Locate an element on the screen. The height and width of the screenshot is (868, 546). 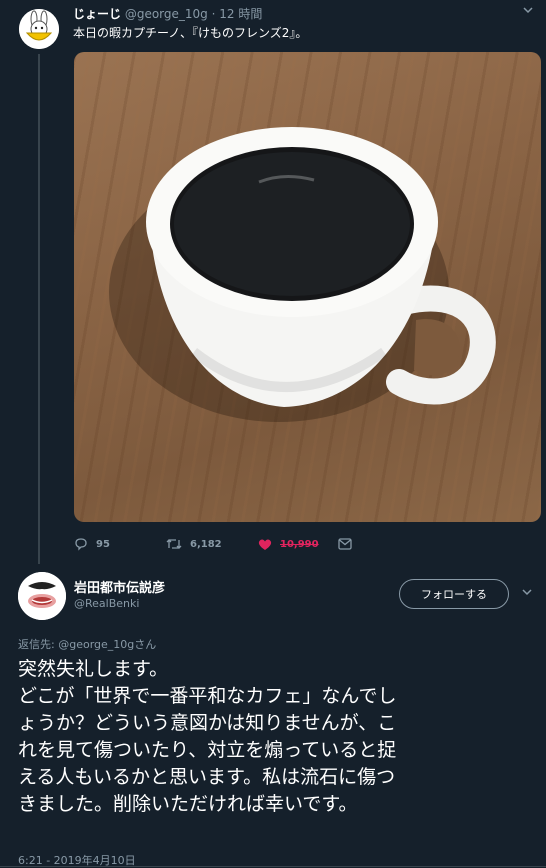
retweet-icon is located at coordinates (174, 544).